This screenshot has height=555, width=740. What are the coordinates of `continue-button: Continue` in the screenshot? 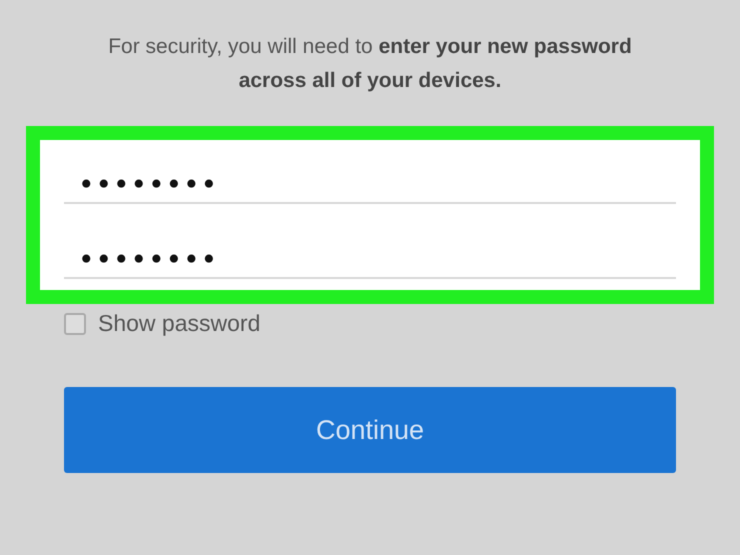 It's located at (370, 430).